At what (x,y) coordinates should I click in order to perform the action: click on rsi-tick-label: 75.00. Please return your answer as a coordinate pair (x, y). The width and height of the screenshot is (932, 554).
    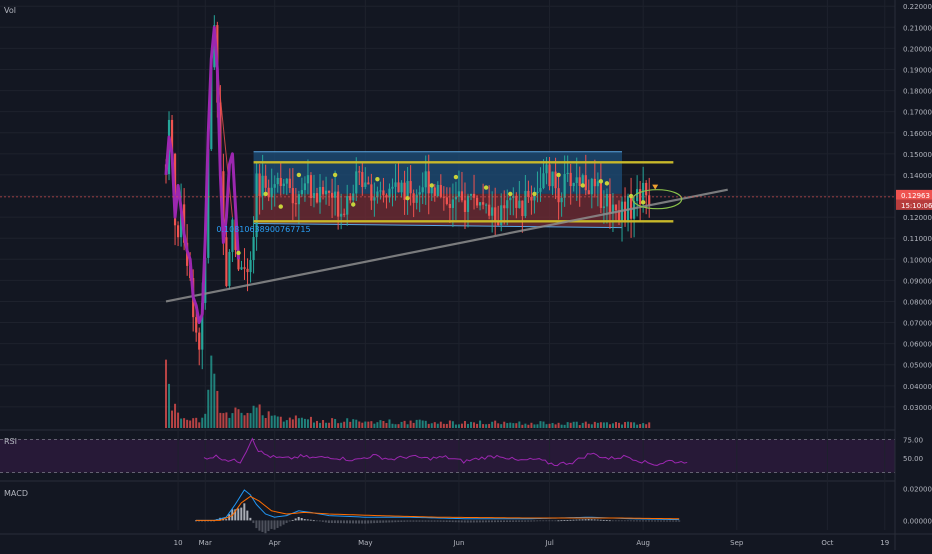
    Looking at the image, I should click on (913, 440).